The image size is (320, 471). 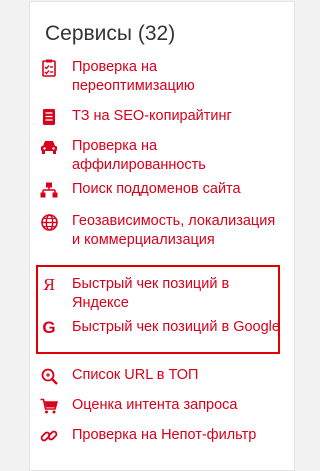 I want to click on services-title: Сервисы (32), so click(x=110, y=33).